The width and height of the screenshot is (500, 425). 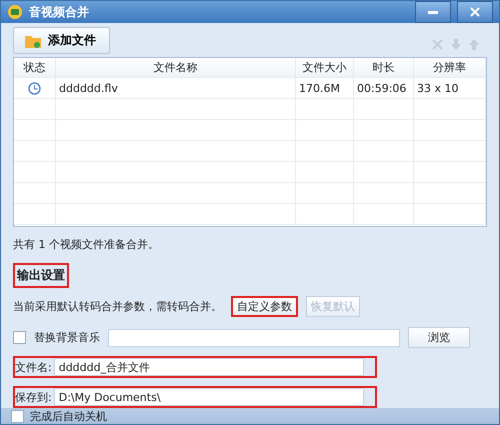 What do you see at coordinates (439, 337) in the screenshot?
I see `browse-button: 浏览` at bounding box center [439, 337].